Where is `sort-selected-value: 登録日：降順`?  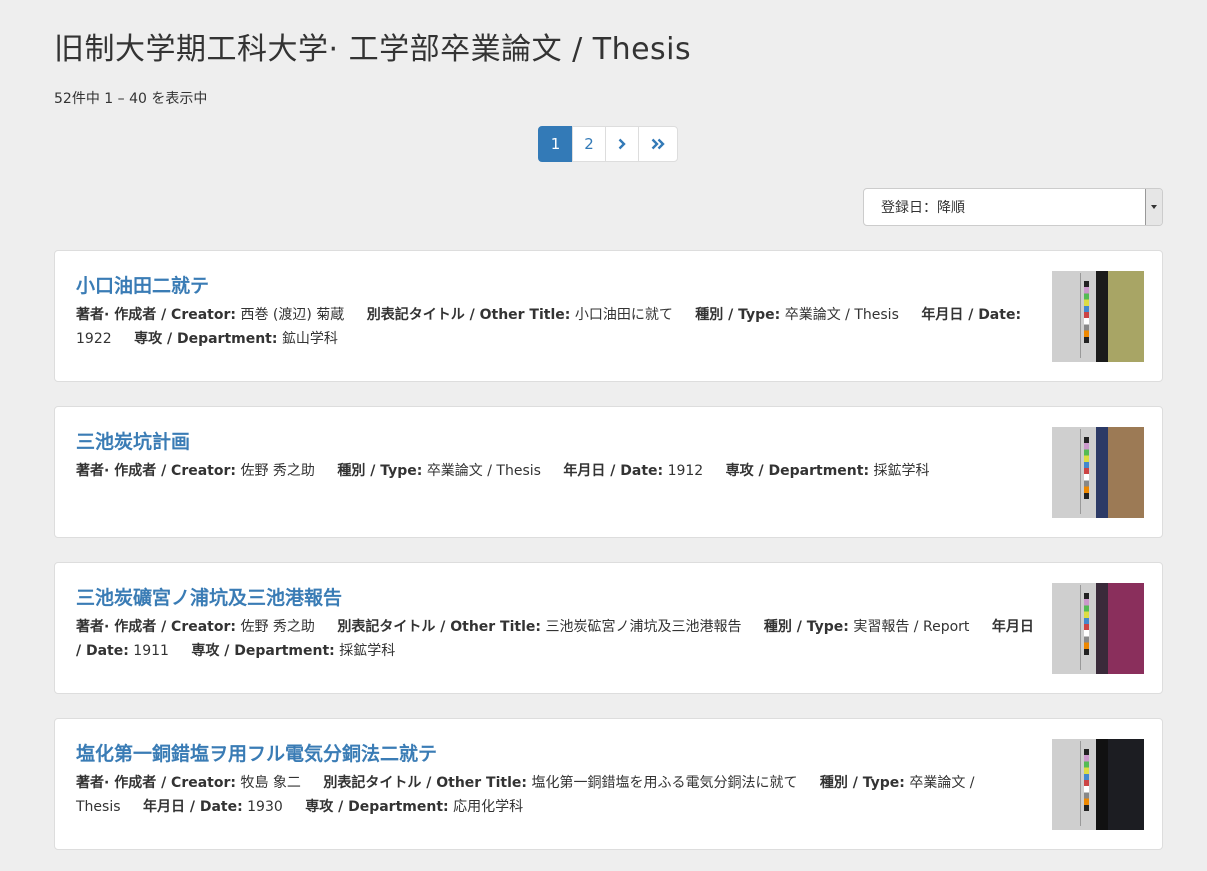 sort-selected-value: 登録日：降順 is located at coordinates (923, 208).